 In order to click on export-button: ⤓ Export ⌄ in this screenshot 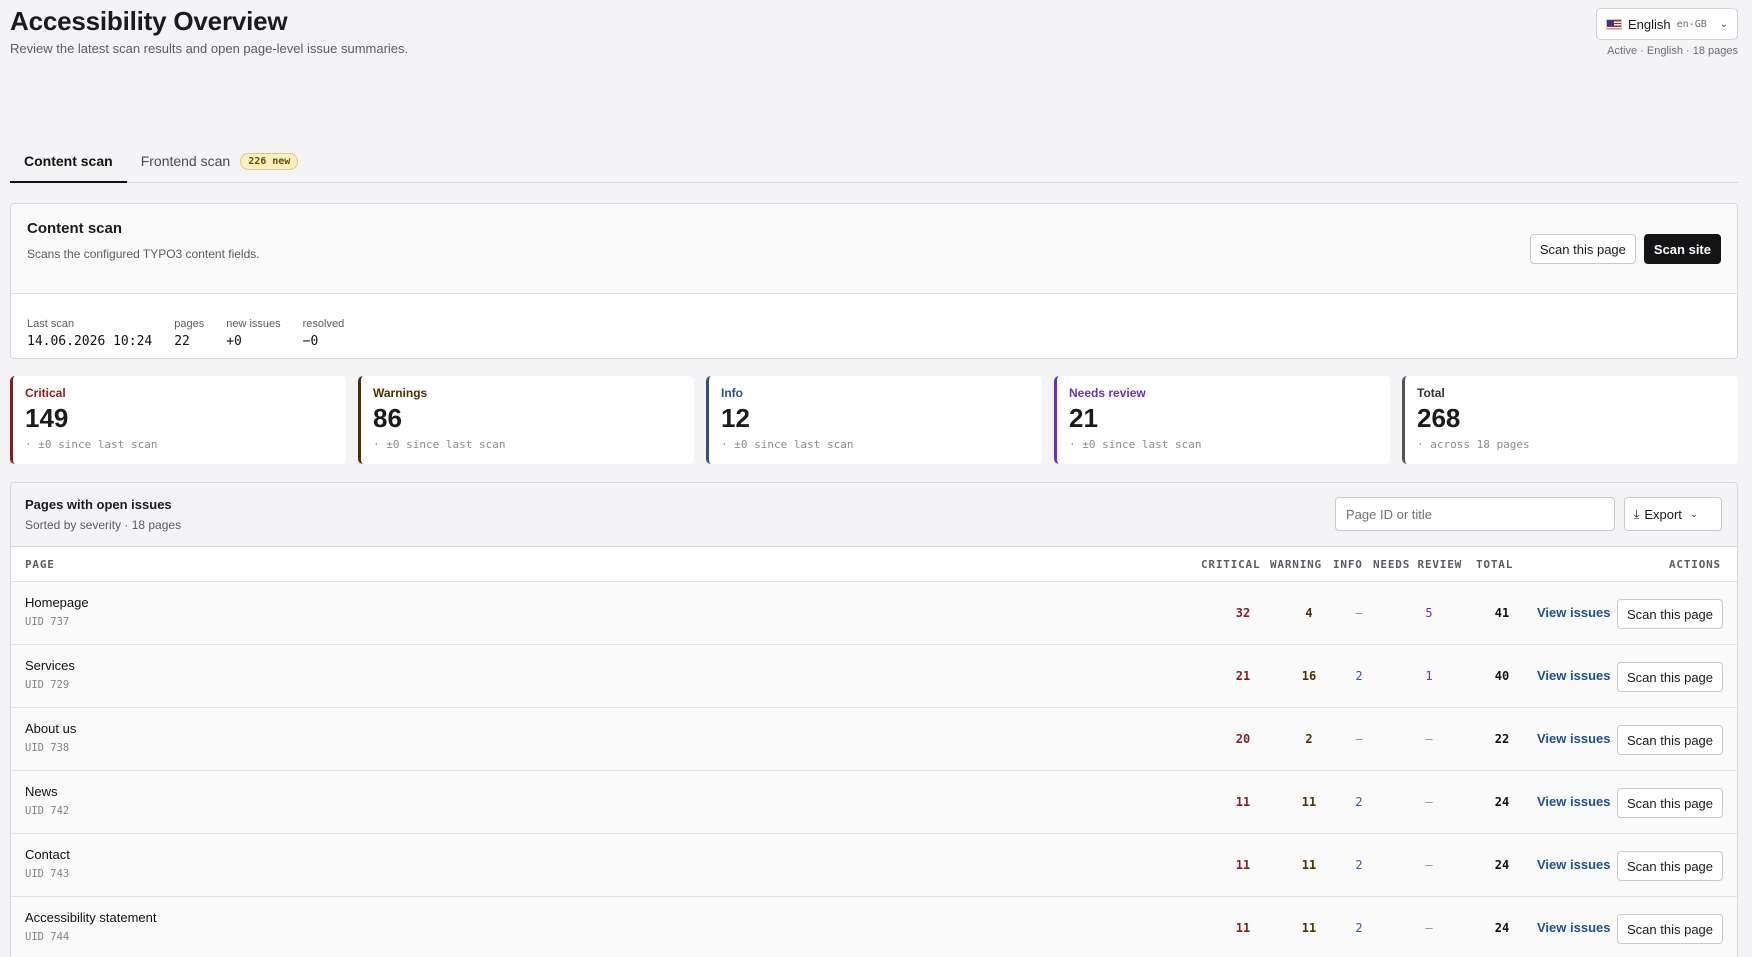, I will do `click(1673, 514)`.